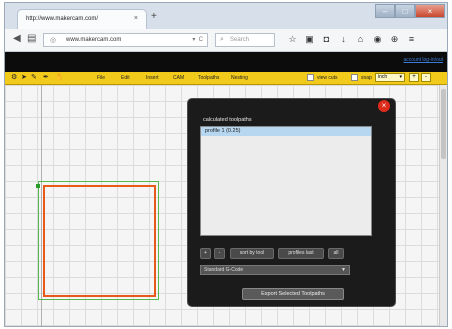 This screenshot has height=329, width=452. I want to click on search-placeholder: Search, so click(240, 40).